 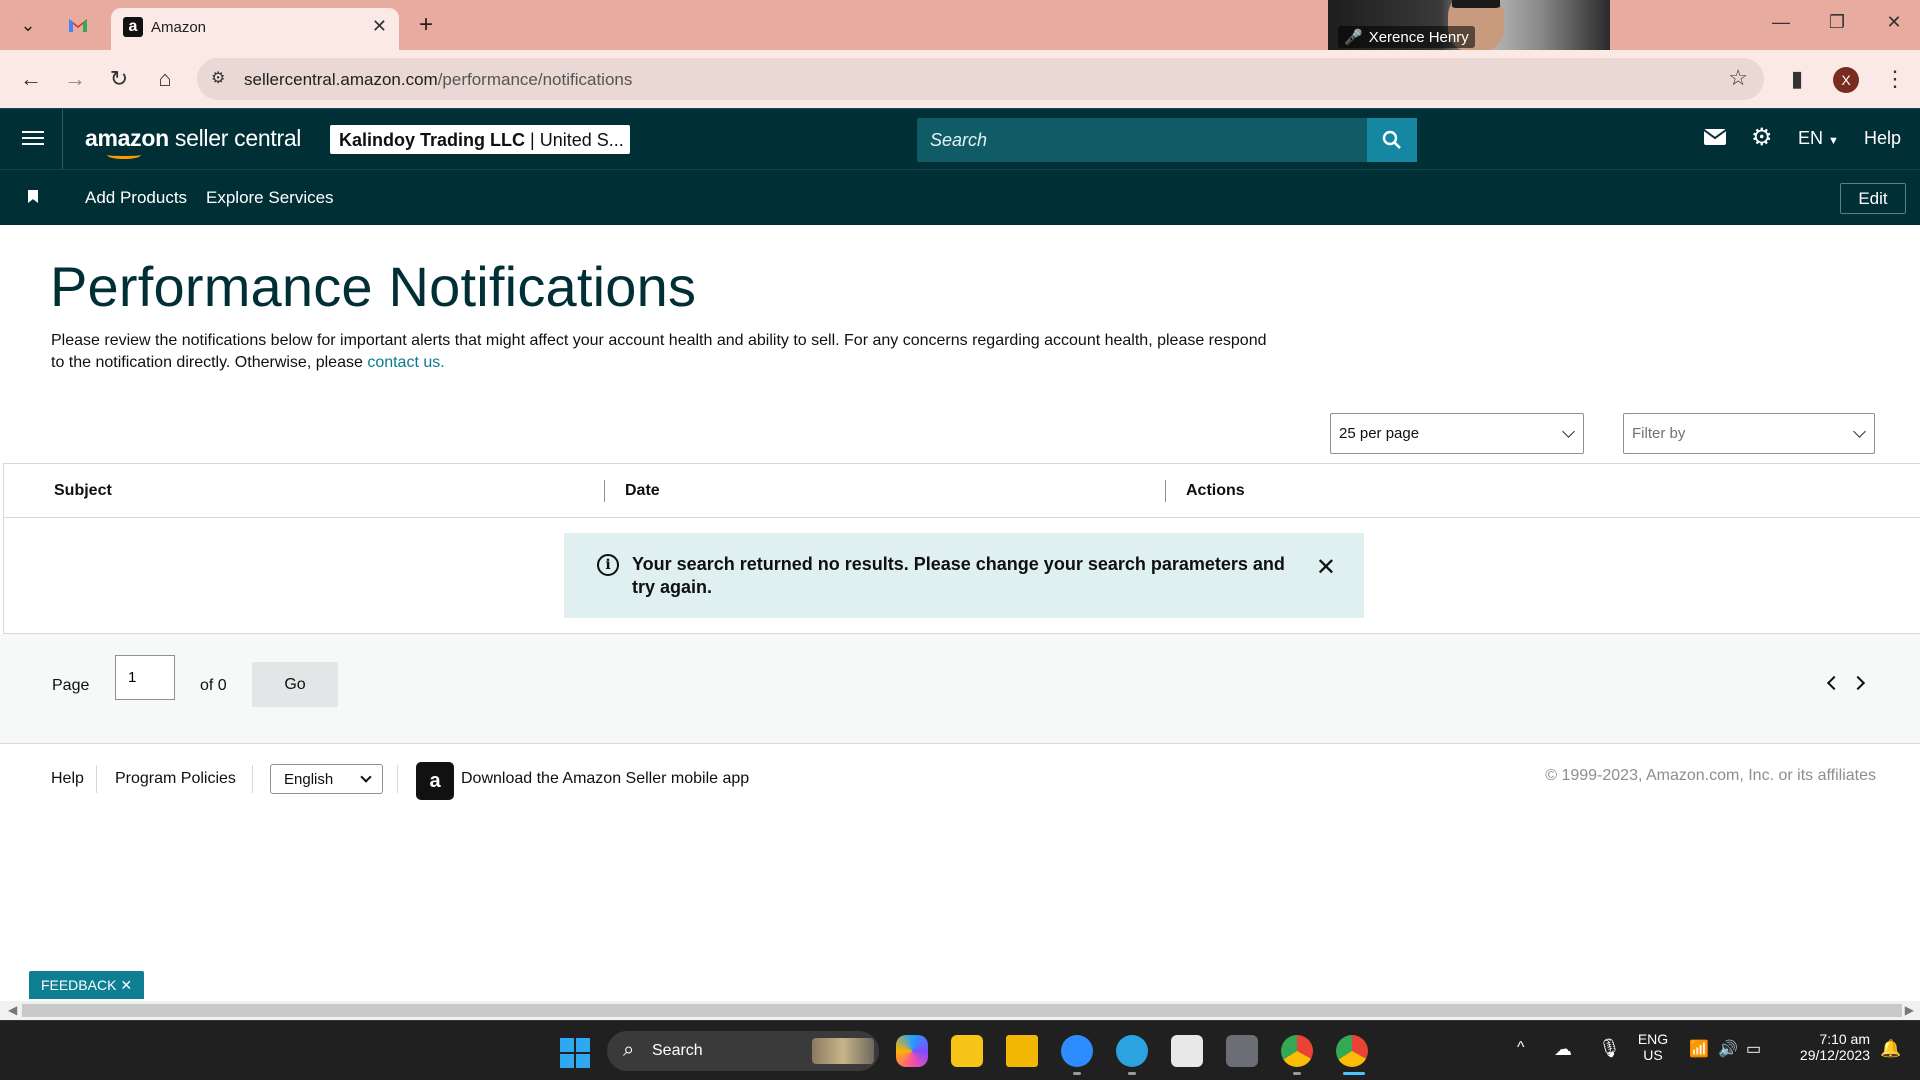 What do you see at coordinates (535, 79) in the screenshot?
I see `url-path: /performance/notifications` at bounding box center [535, 79].